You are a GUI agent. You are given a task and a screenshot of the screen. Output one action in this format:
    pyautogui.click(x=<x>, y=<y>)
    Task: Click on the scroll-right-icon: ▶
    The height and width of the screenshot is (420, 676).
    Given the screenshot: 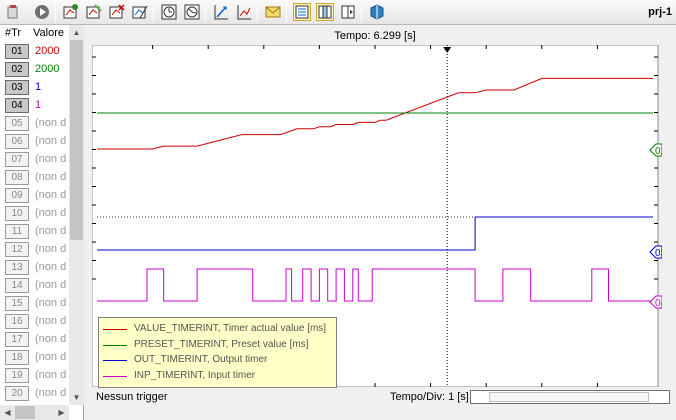 What is the action you would take?
    pyautogui.click(x=61, y=412)
    